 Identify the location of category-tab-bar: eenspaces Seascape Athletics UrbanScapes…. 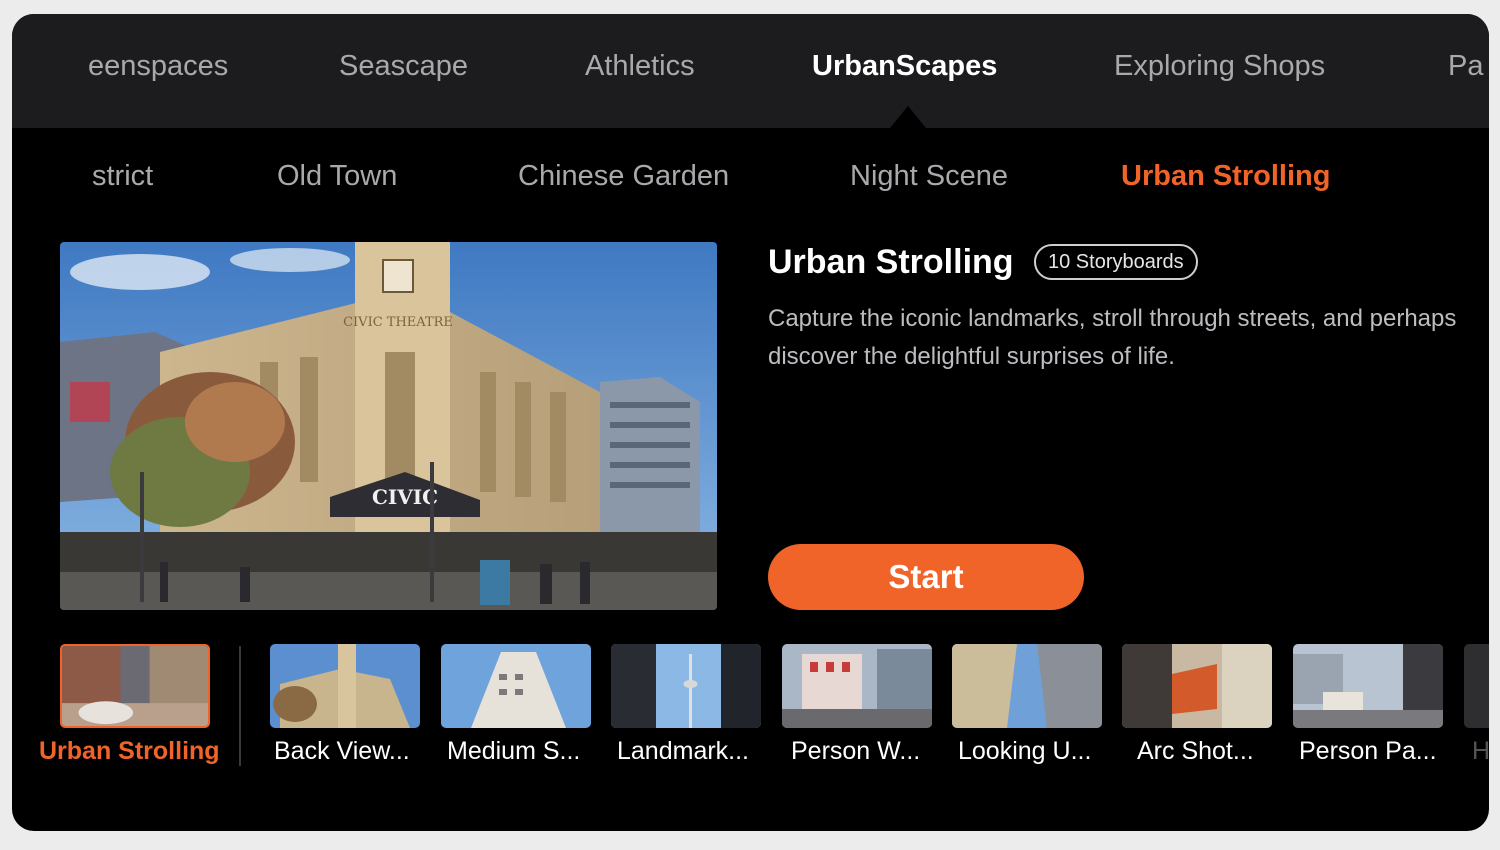
(750, 71).